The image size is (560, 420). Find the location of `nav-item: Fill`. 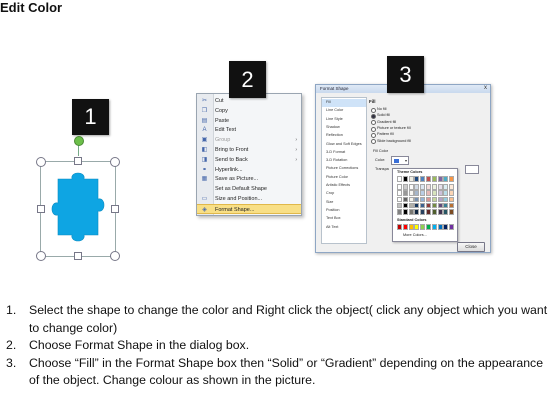

nav-item: Fill is located at coordinates (344, 103).